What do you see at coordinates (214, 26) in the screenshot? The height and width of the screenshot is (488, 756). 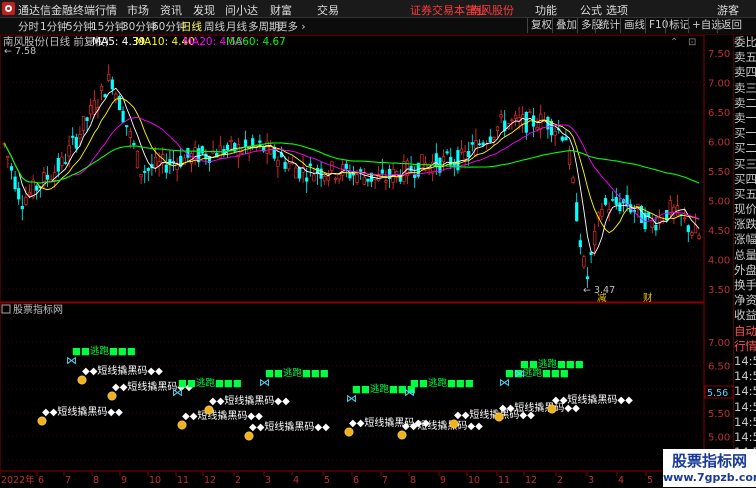 I see `period-weekly: 周线` at bounding box center [214, 26].